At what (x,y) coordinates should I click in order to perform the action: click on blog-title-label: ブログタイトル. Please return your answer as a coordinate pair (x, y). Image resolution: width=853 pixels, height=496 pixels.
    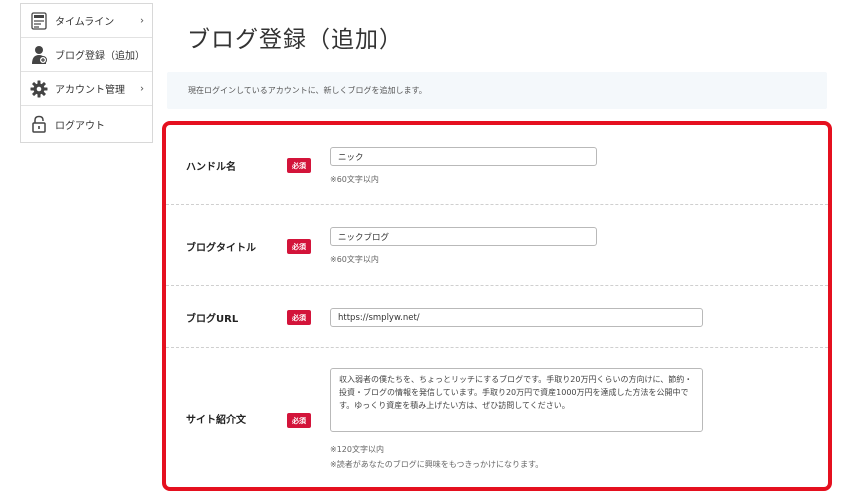
    Looking at the image, I should click on (221, 248).